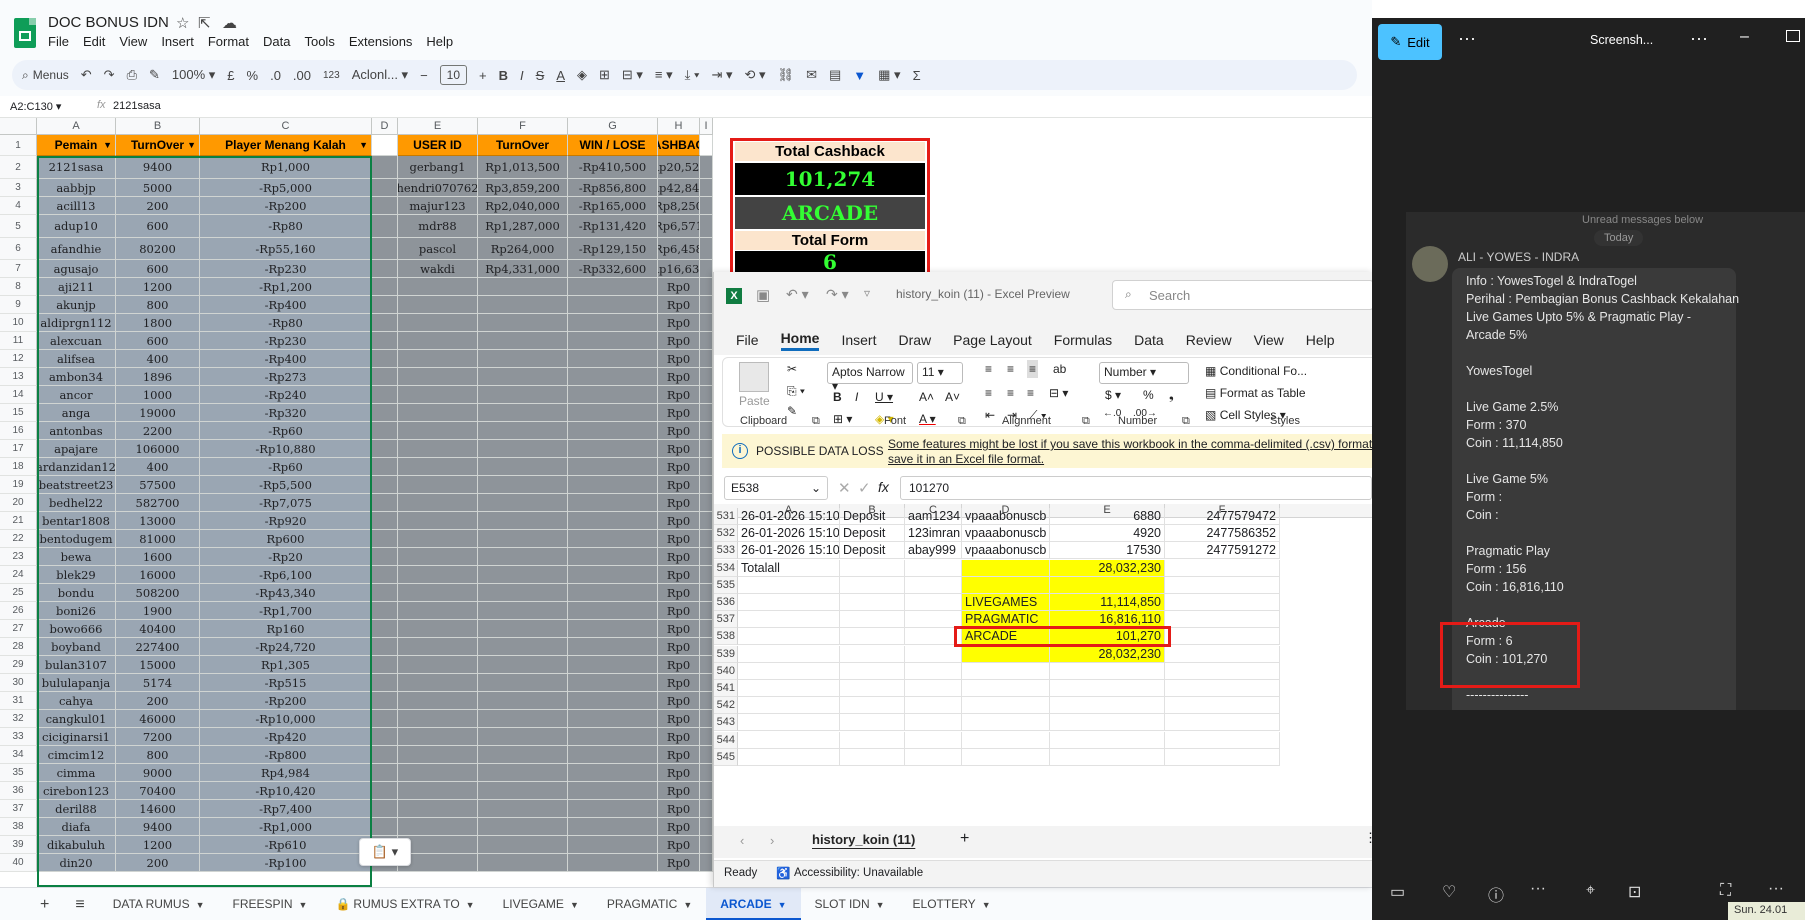 Image resolution: width=1805 pixels, height=920 pixels. Describe the element at coordinates (385, 126) in the screenshot. I see `column-header-d: D` at that location.